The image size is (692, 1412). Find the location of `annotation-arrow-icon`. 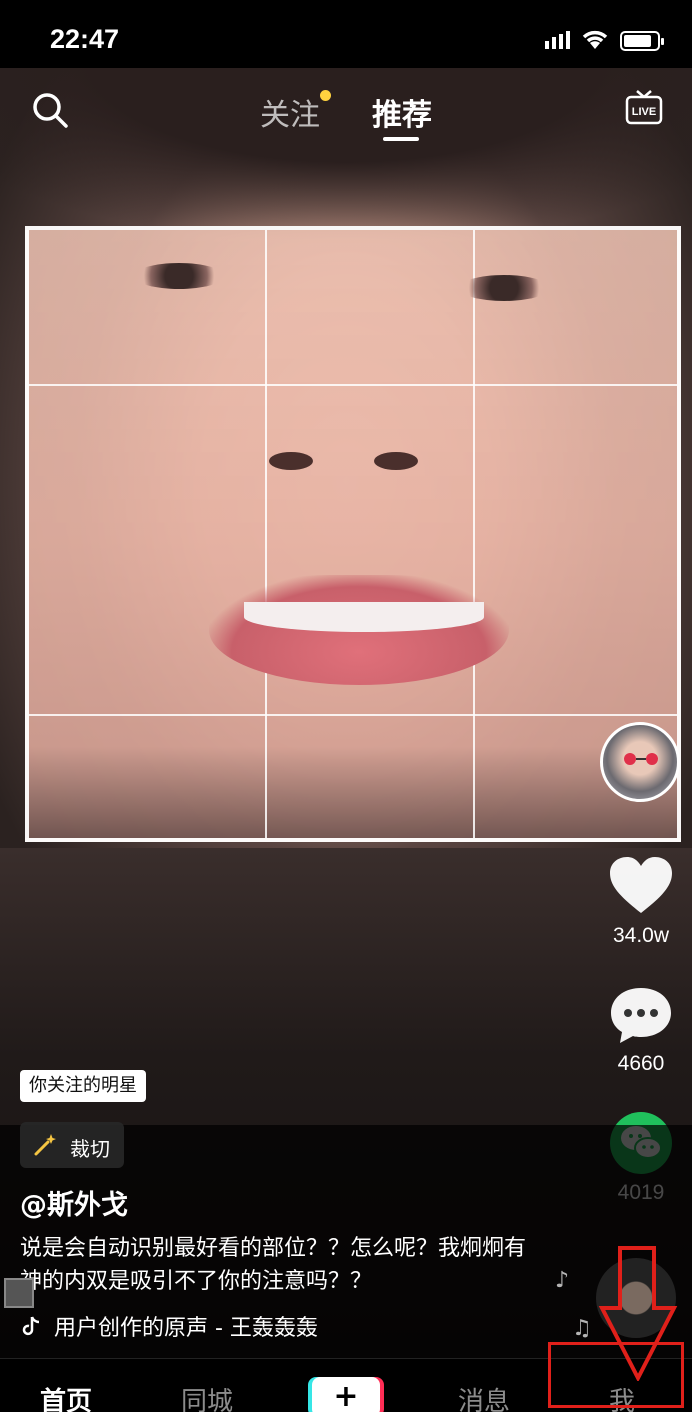

annotation-arrow-icon is located at coordinates (638, 1313).